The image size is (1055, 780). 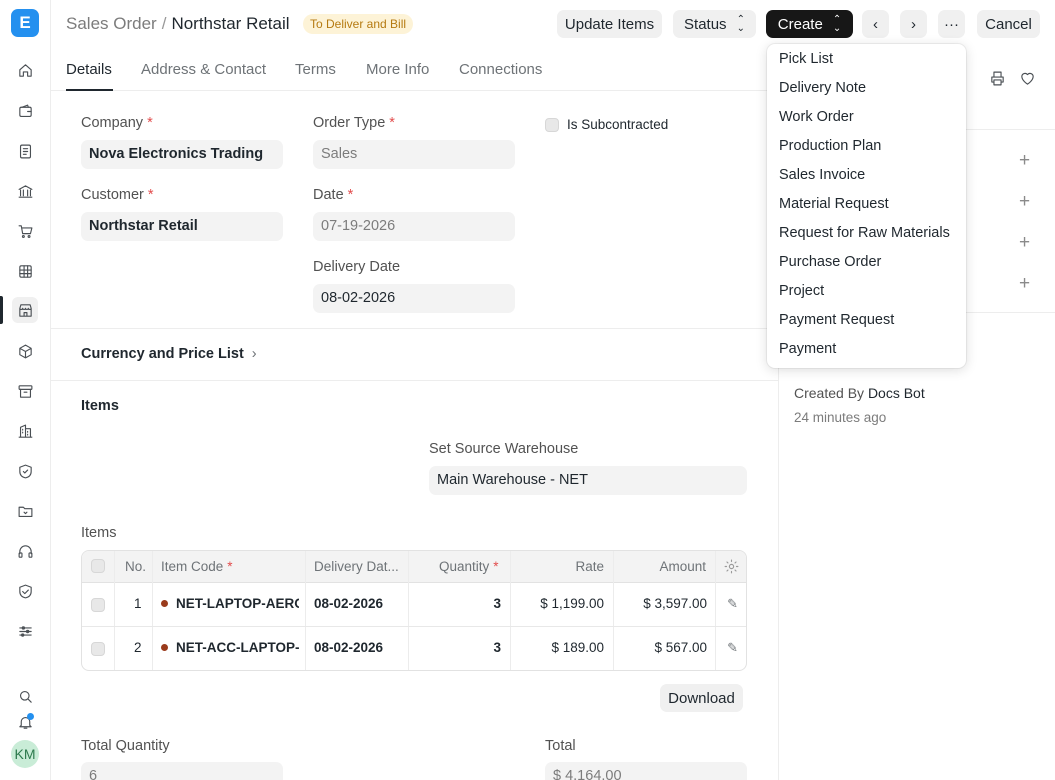 I want to click on app-logo: E, so click(x=25, y=23).